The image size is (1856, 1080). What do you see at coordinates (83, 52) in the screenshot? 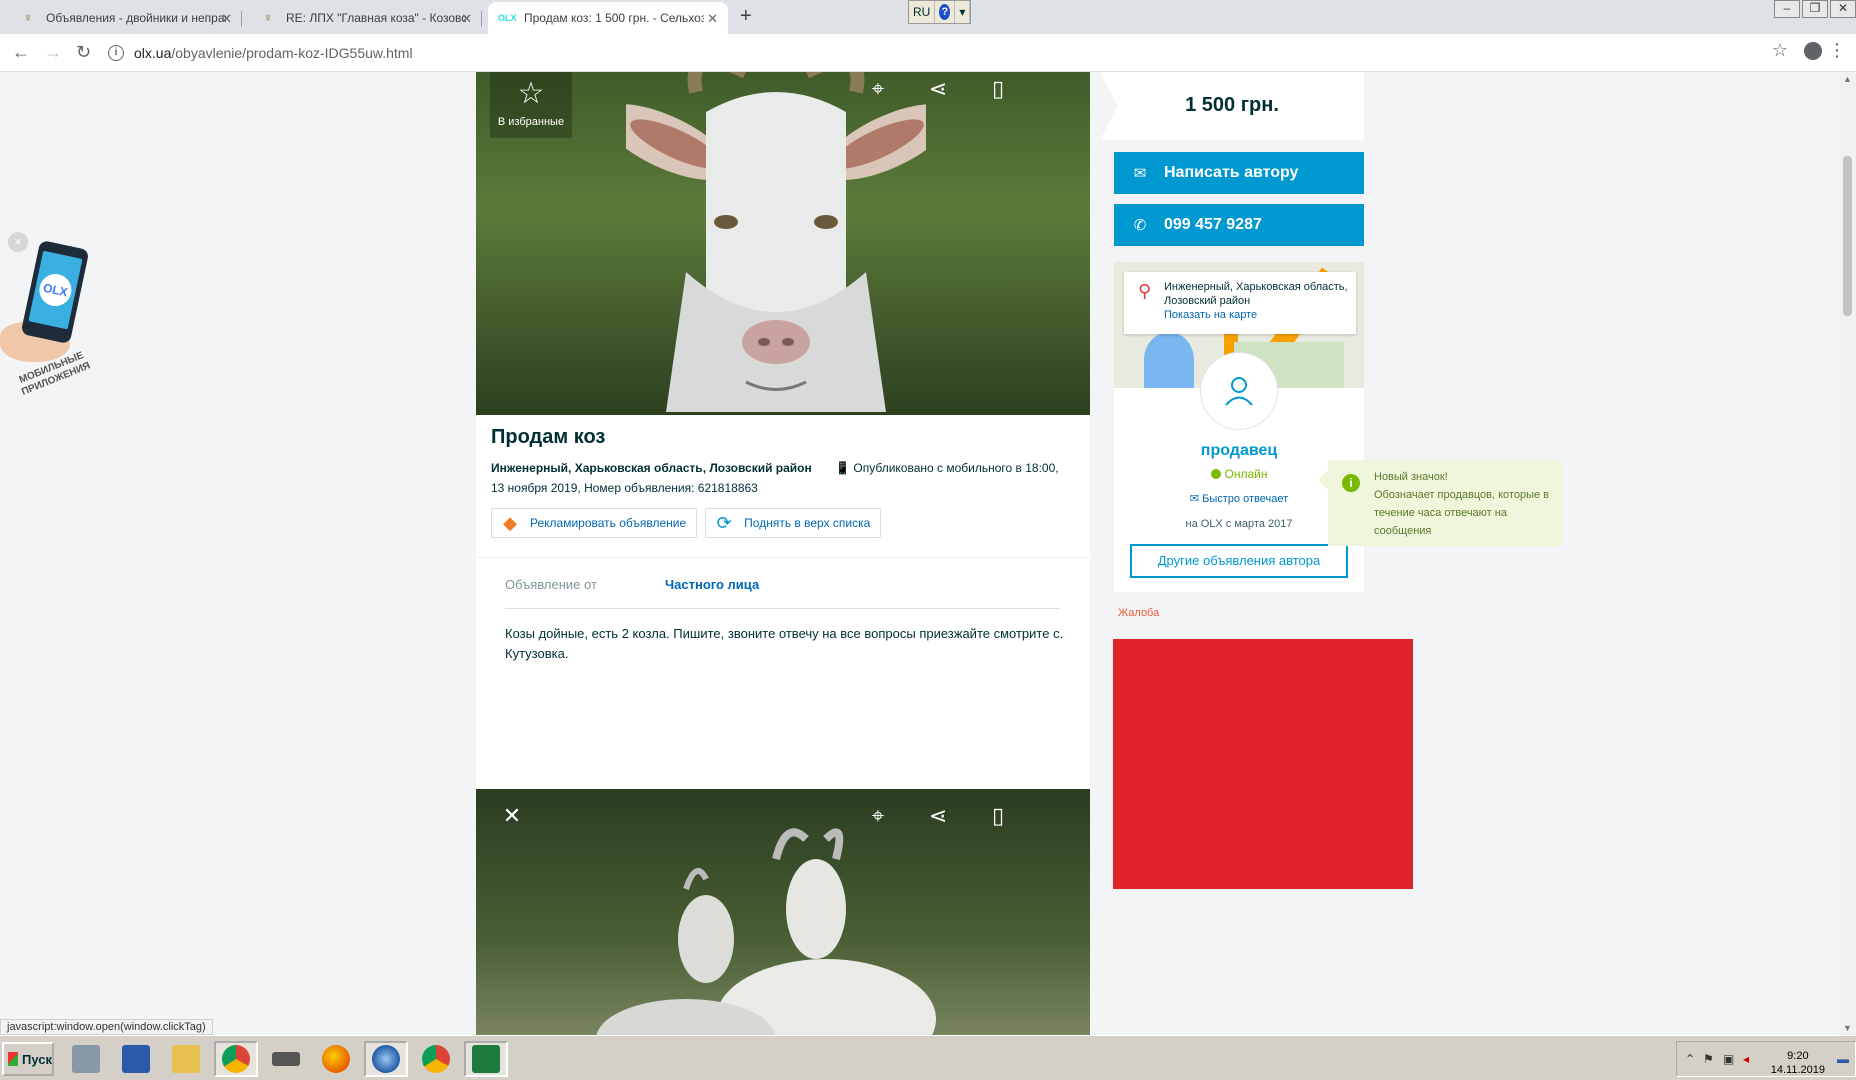
I see `reload-icon: ↻` at bounding box center [83, 52].